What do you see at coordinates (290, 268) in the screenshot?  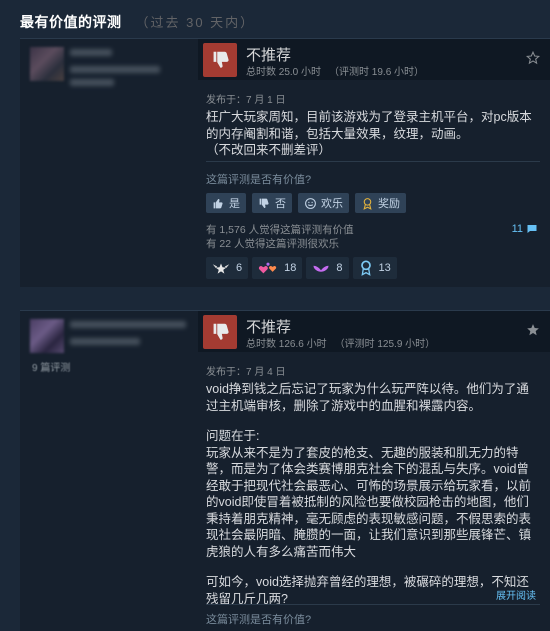 I see `award-count: 18` at bounding box center [290, 268].